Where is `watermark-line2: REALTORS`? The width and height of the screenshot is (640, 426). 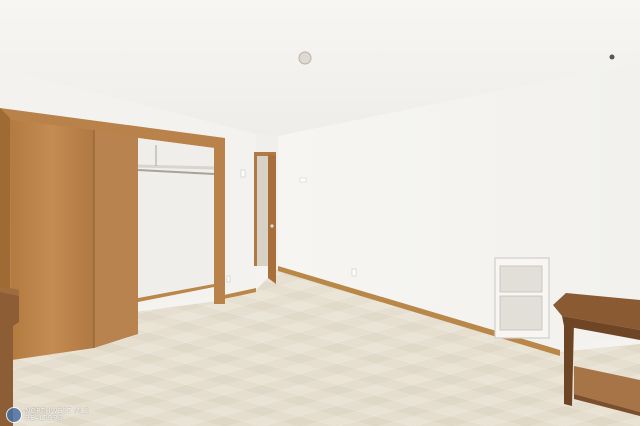
watermark-line2: REALTORS is located at coordinates (44, 418).